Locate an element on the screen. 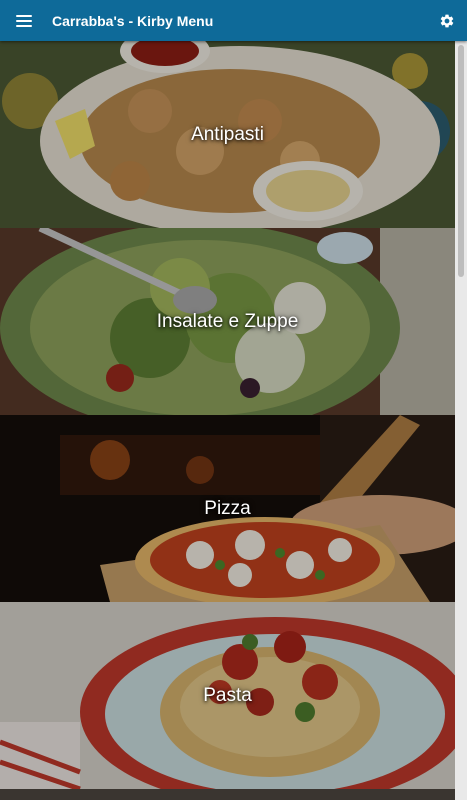 This screenshot has width=467, height=800. hamburger-menu-icon is located at coordinates (24, 20).